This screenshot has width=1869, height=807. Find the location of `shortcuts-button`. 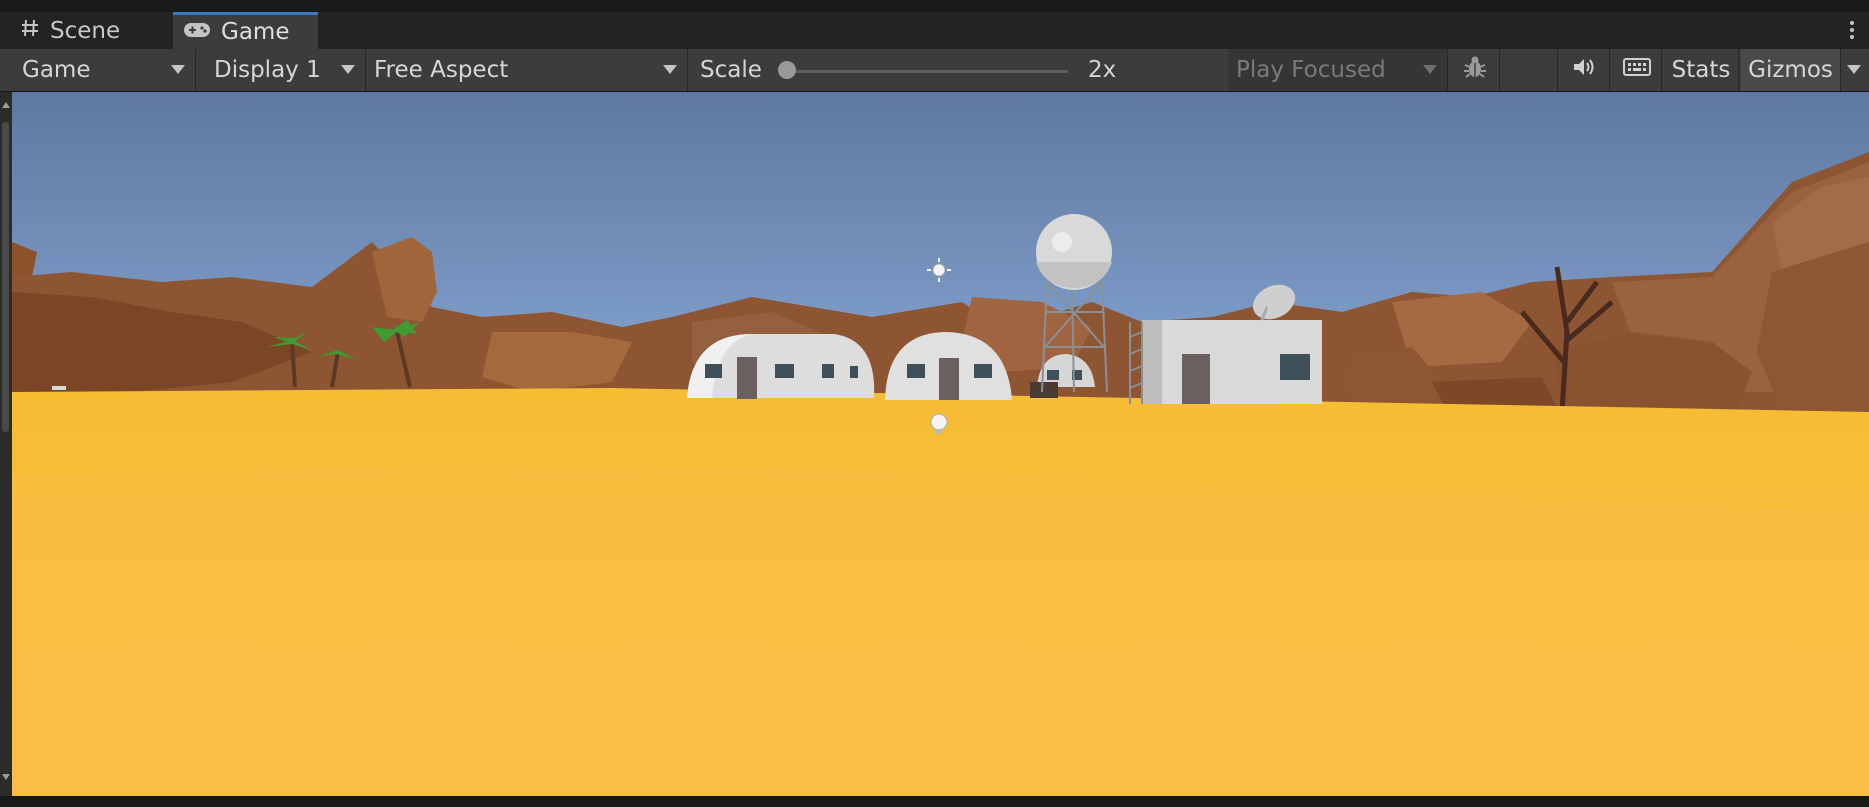

shortcuts-button is located at coordinates (1637, 70).